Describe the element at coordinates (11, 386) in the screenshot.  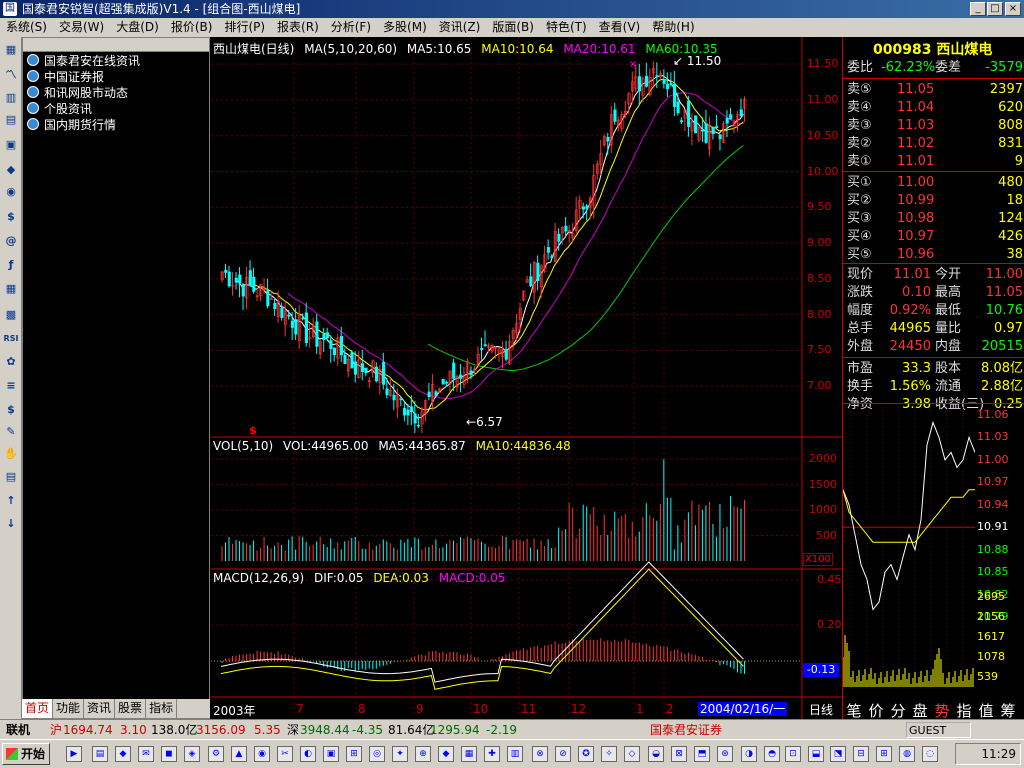
I see `toolbar-icon-14: ≡` at that location.